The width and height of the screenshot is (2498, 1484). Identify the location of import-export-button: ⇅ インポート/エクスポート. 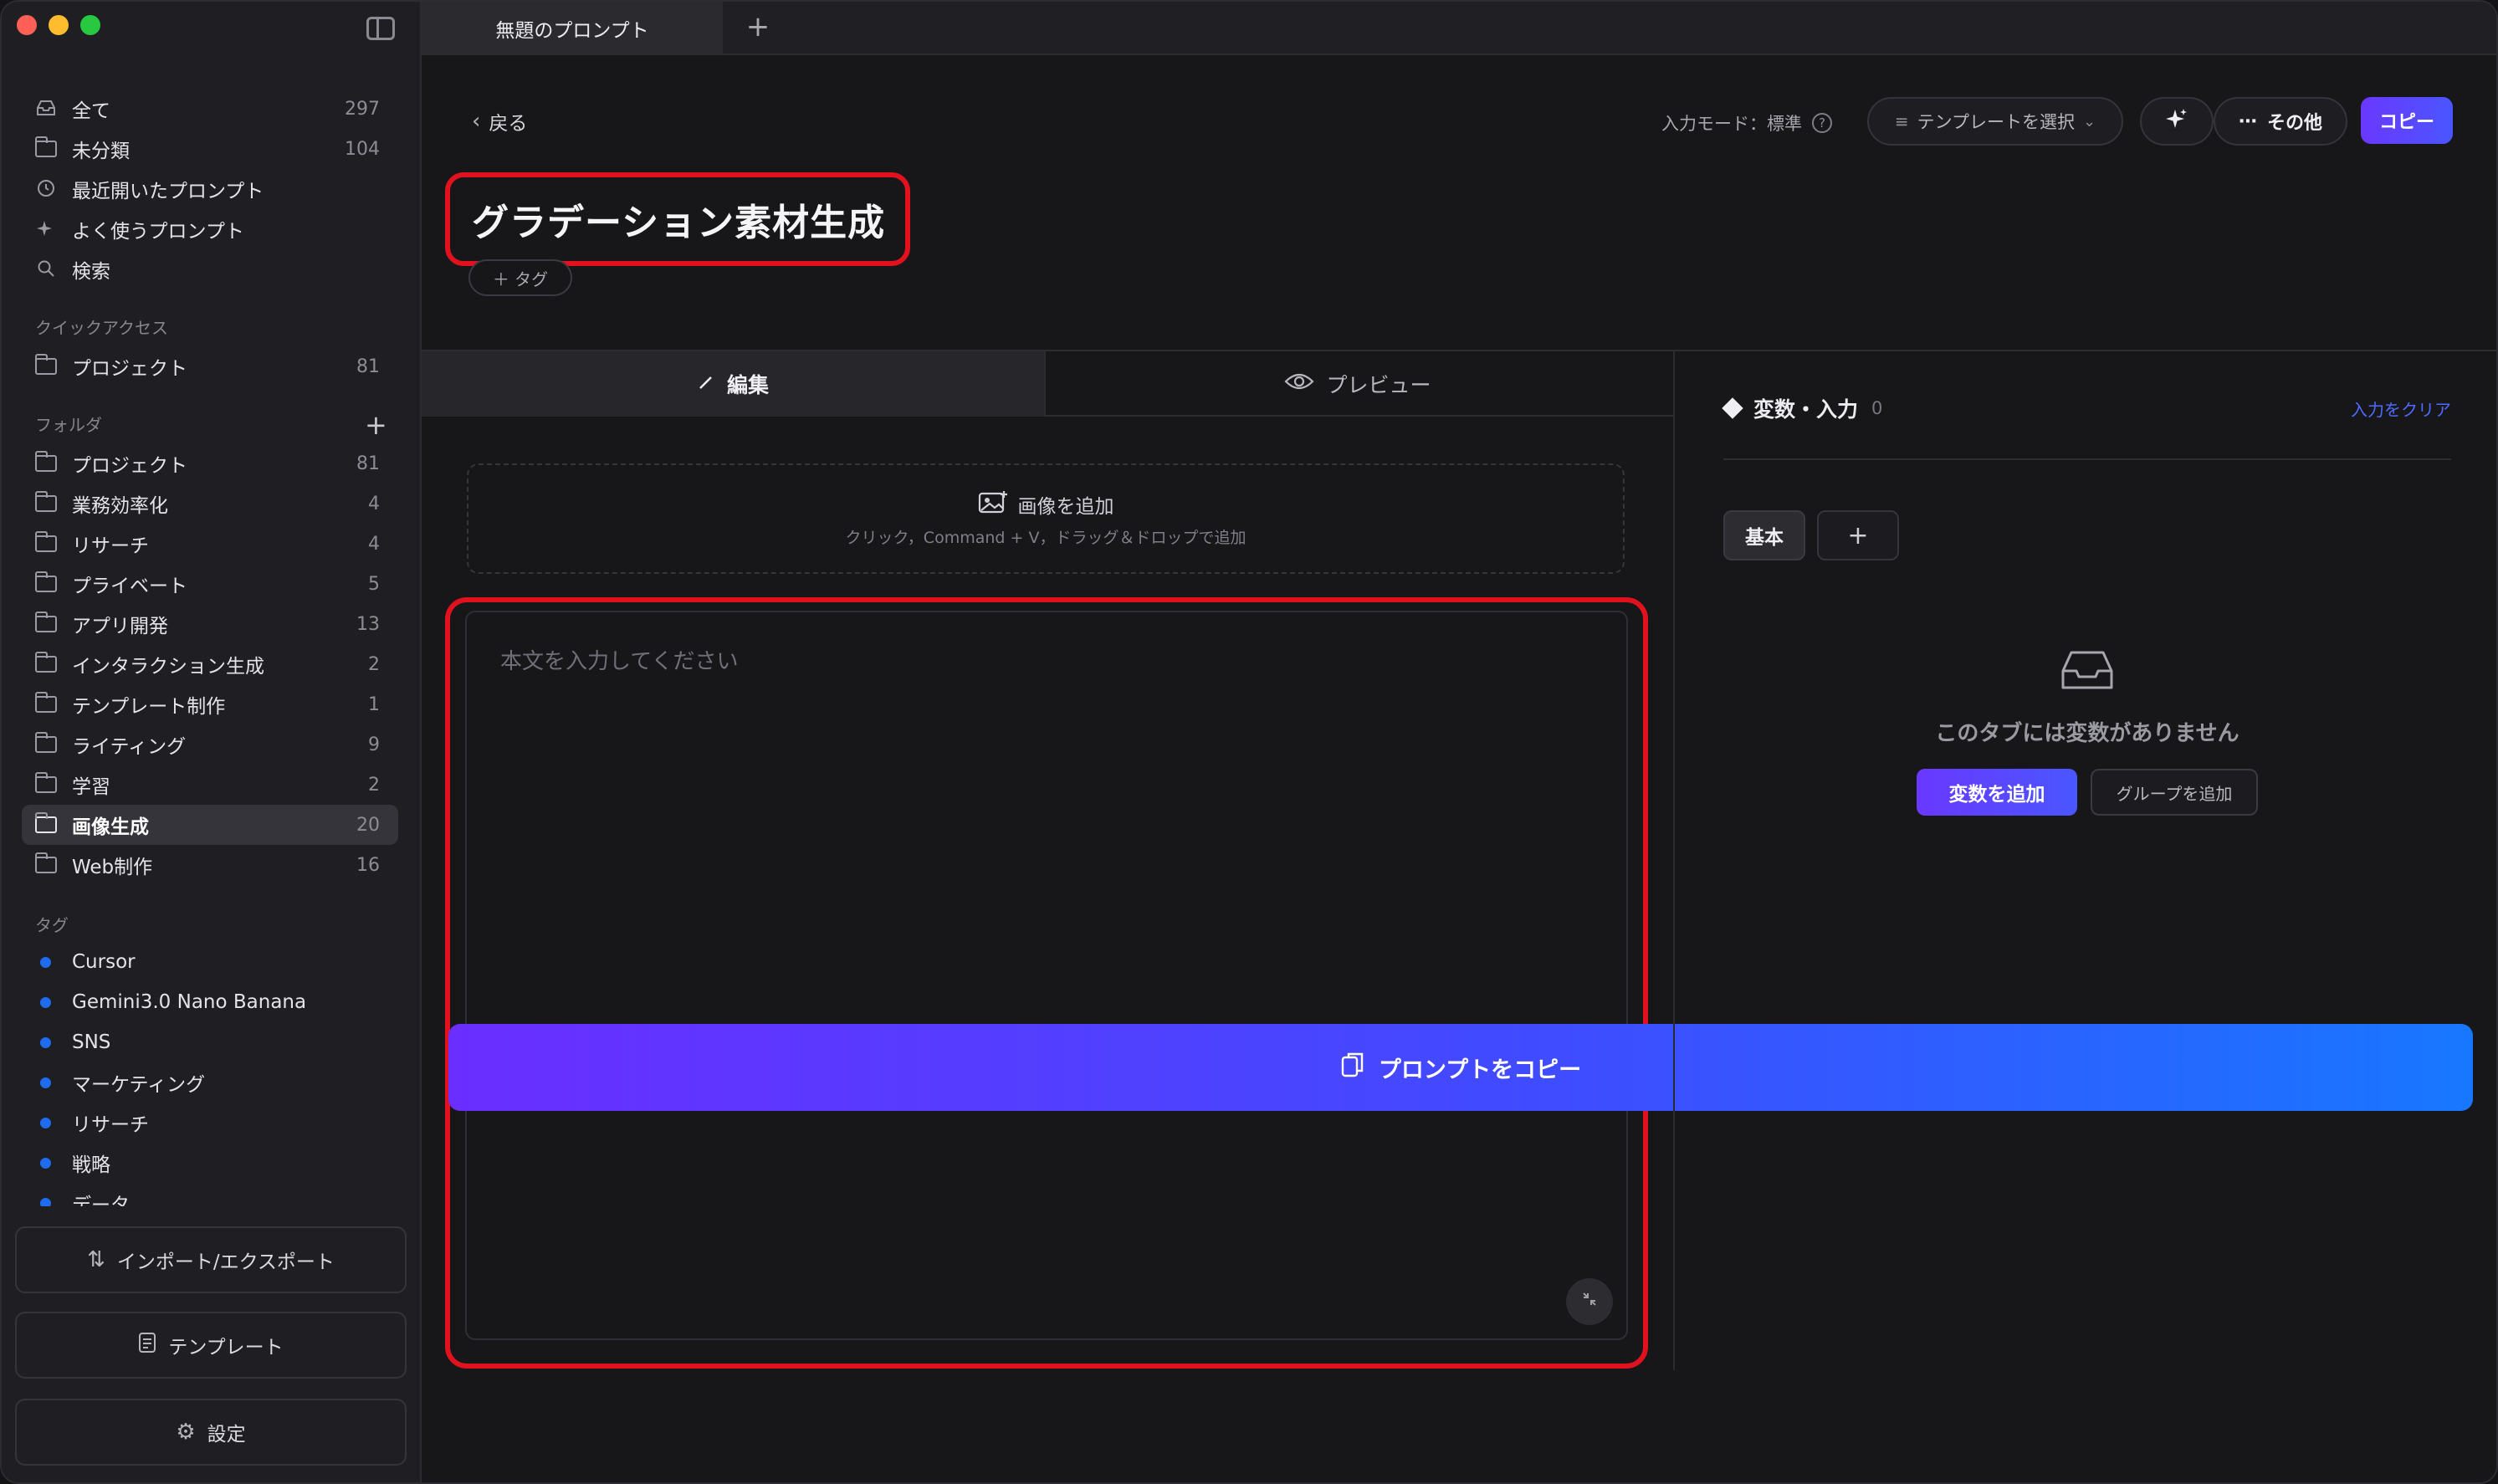
(211, 1259).